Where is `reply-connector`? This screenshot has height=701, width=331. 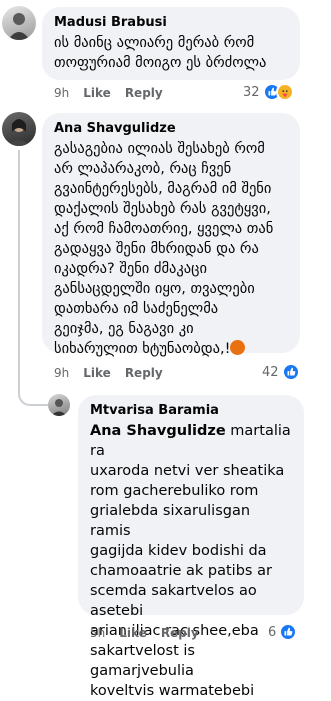 reply-connector is located at coordinates (33, 382).